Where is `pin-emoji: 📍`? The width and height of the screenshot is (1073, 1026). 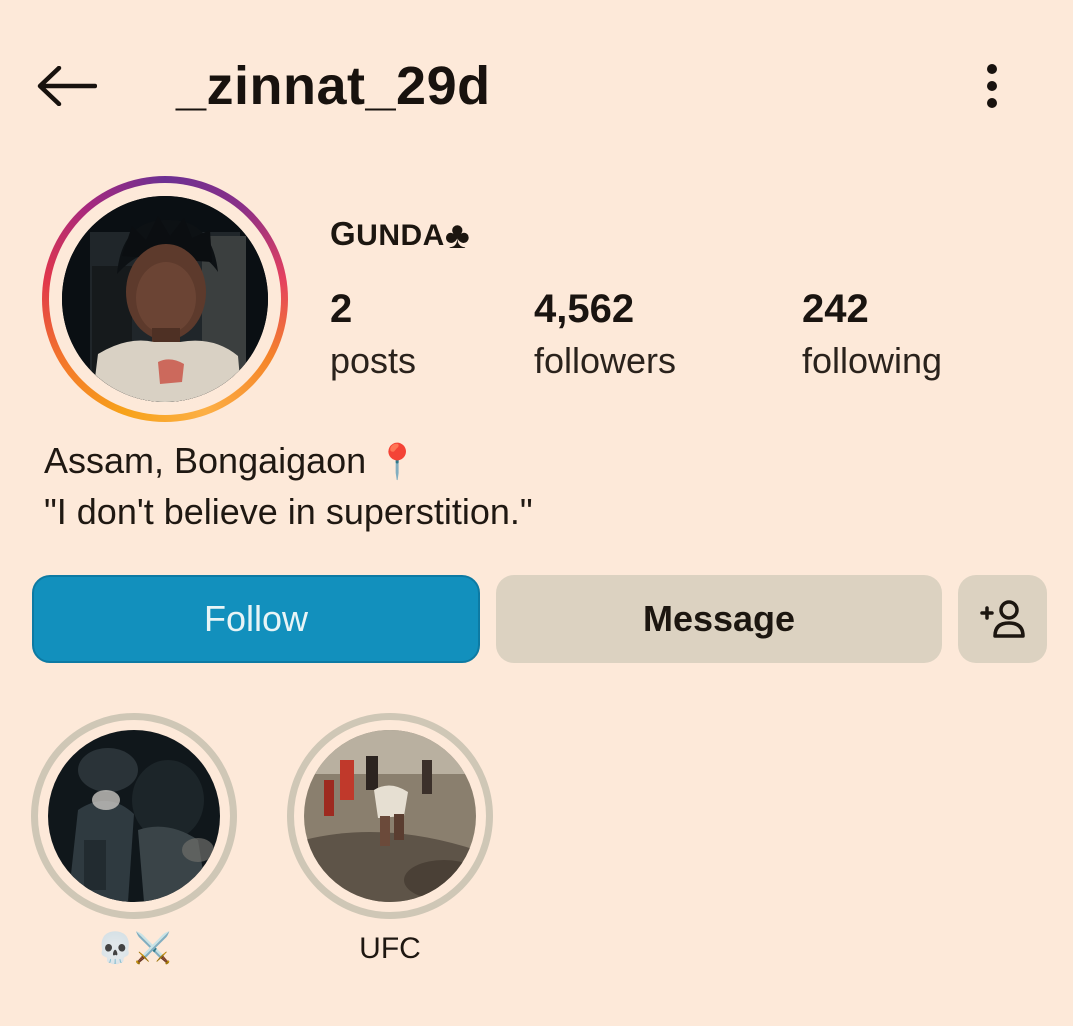 pin-emoji: 📍 is located at coordinates (397, 462).